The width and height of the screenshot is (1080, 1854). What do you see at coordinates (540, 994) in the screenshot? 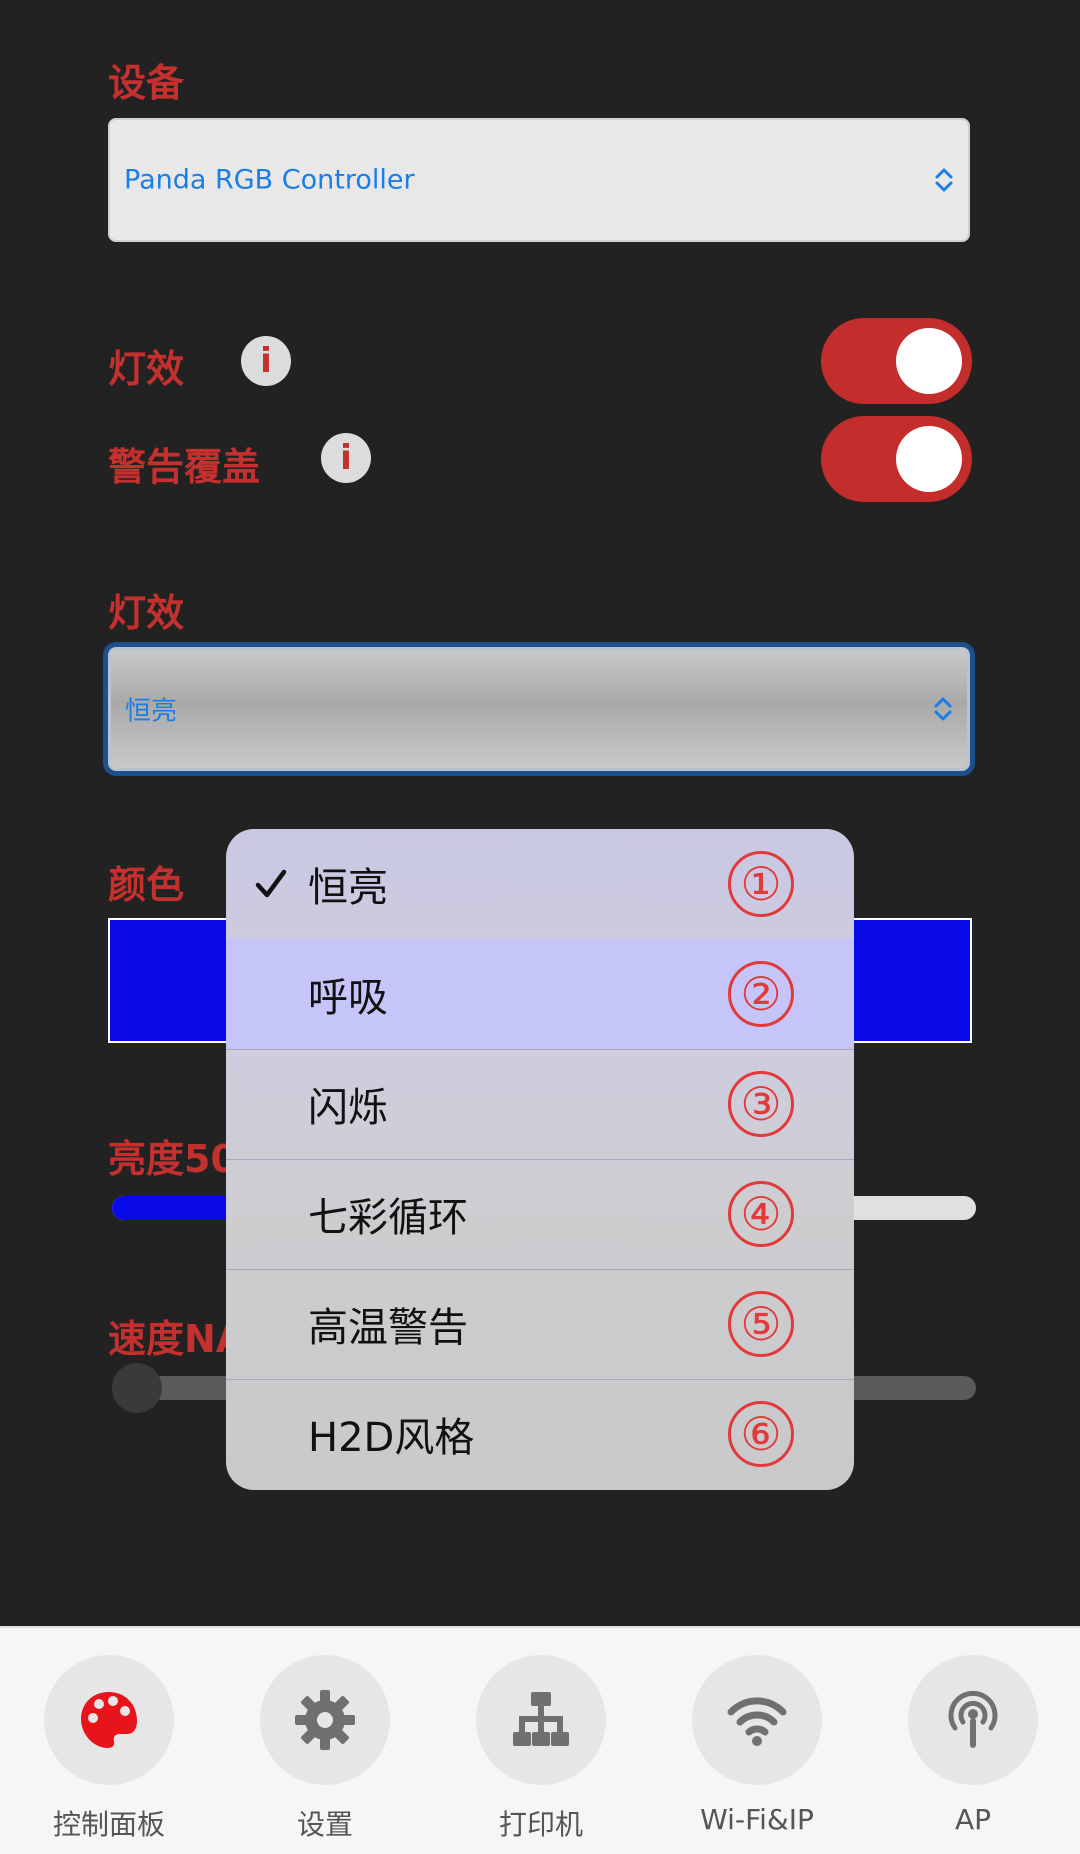
I see `menu-item-breathing: 呼吸 ②` at bounding box center [540, 994].